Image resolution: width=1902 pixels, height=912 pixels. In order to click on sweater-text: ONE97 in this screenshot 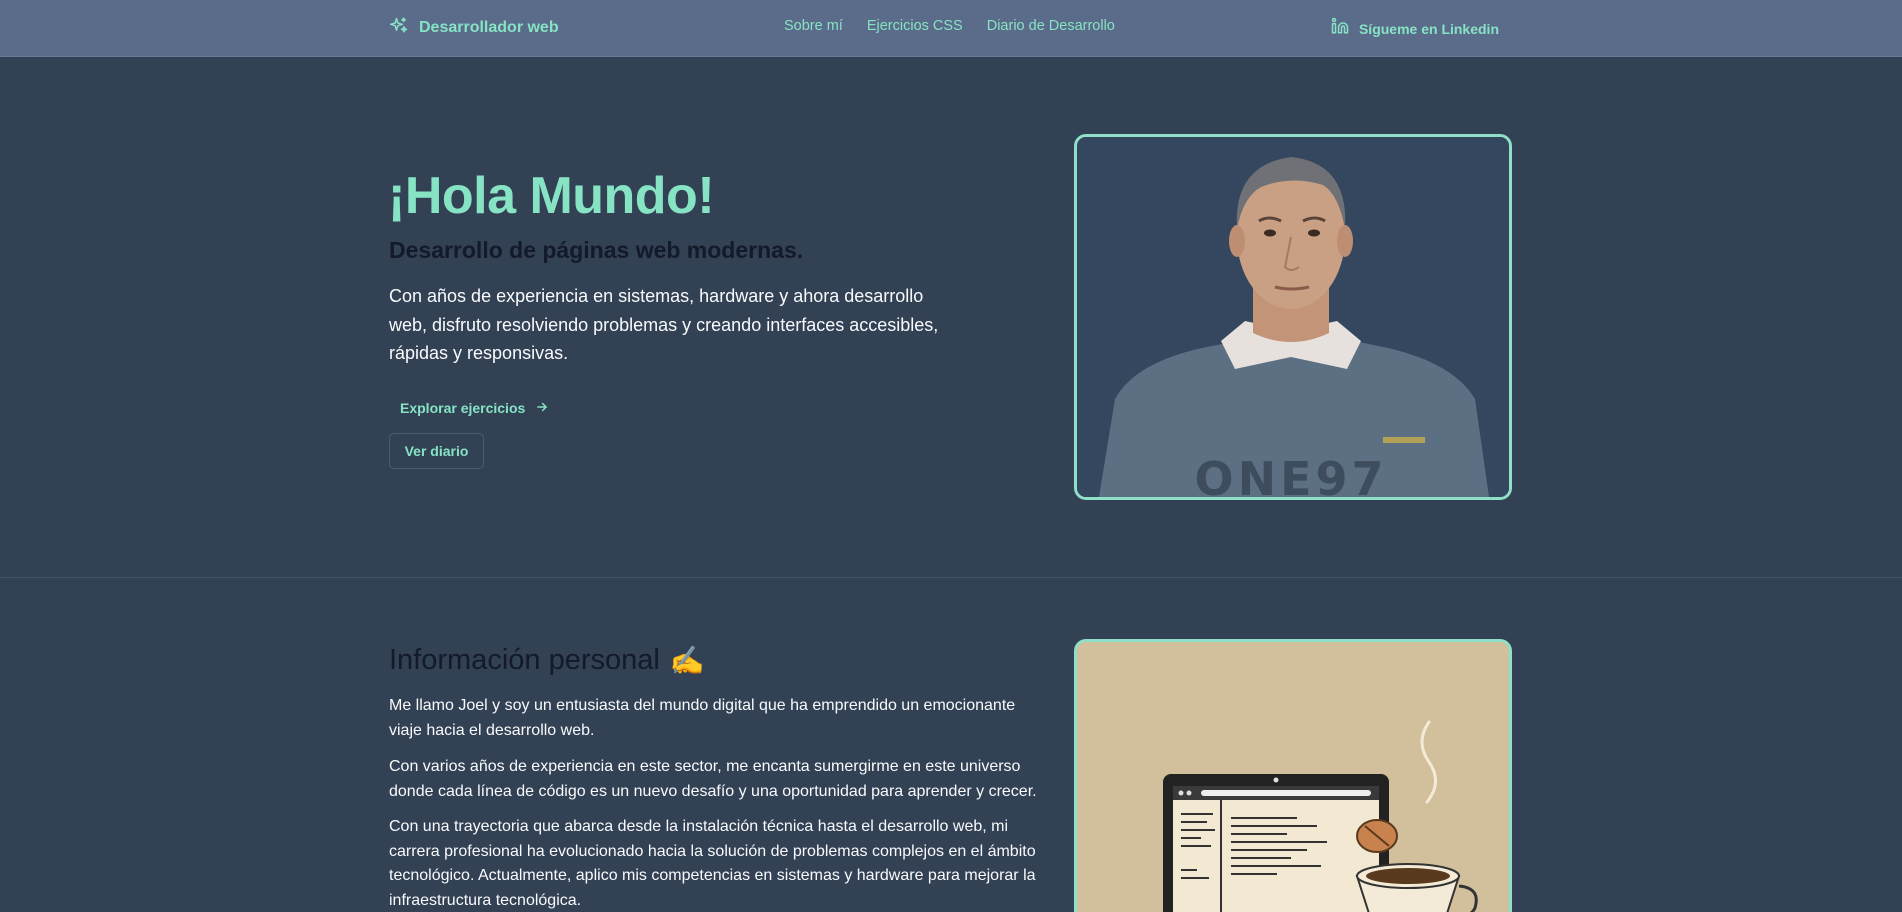, I will do `click(1290, 474)`.